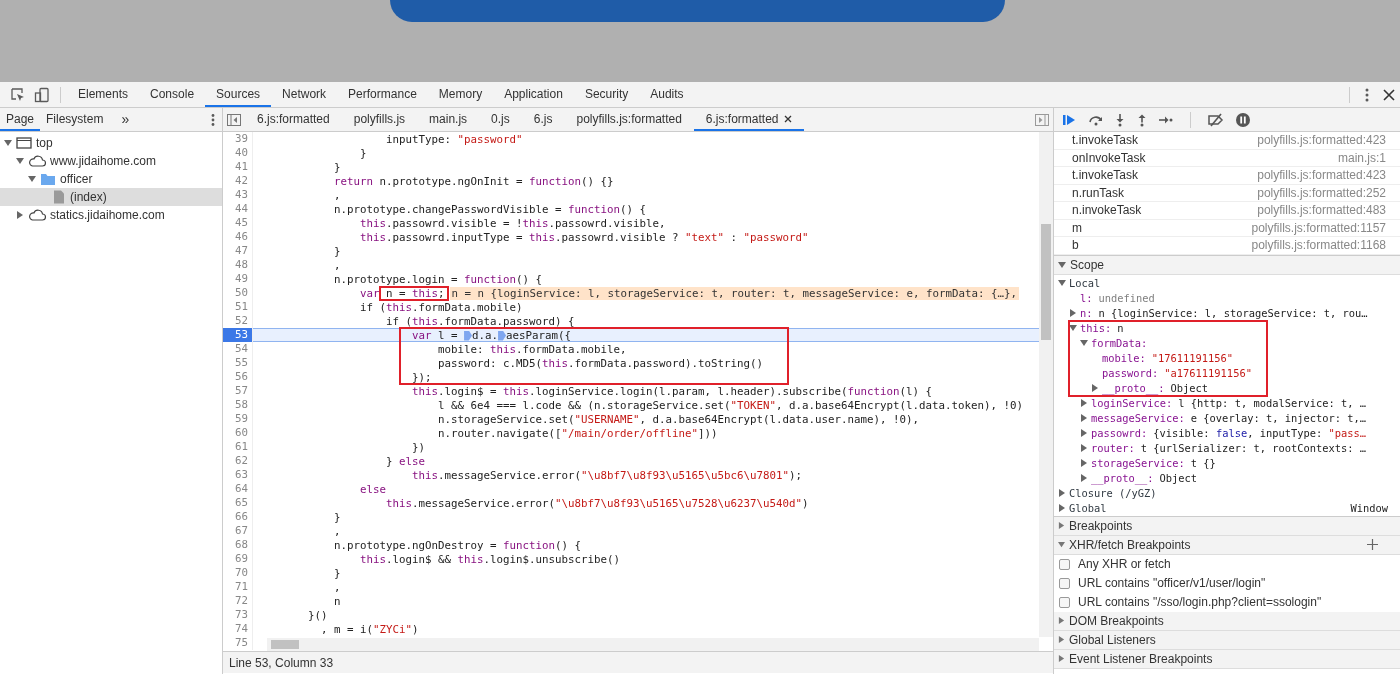 The height and width of the screenshot is (674, 1400). I want to click on call-frame-location: polyfills.js:formatted:1157, so click(1318, 227).